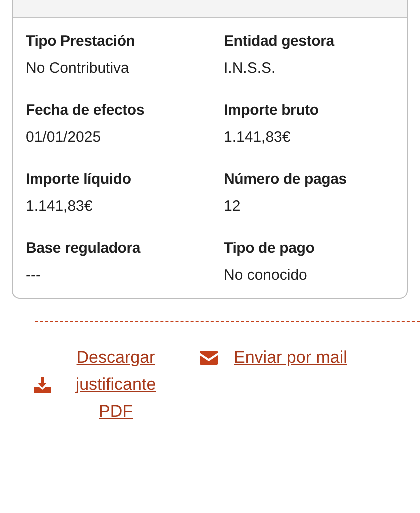  What do you see at coordinates (270, 249) in the screenshot?
I see `field-label: Tipo de pago` at bounding box center [270, 249].